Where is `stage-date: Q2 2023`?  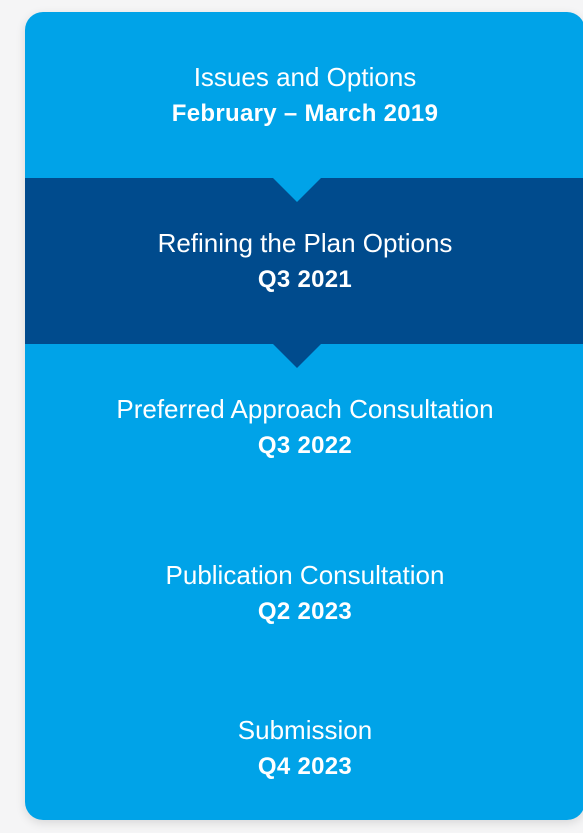 stage-date: Q2 2023 is located at coordinates (305, 611).